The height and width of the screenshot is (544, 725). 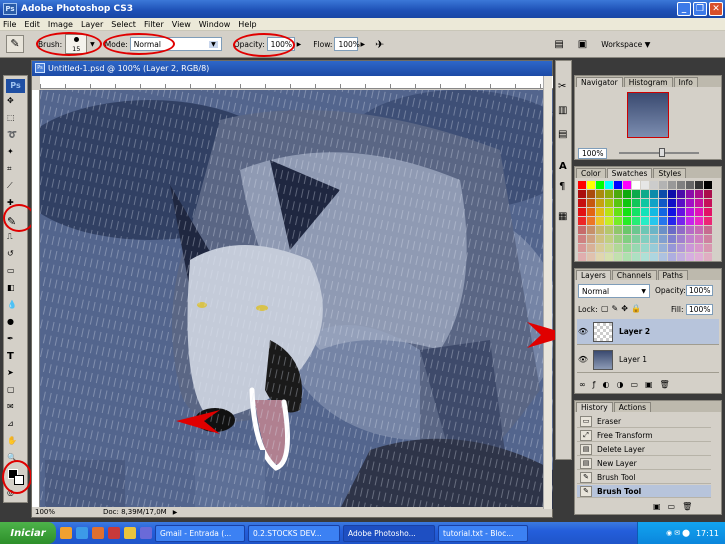 What do you see at coordinates (16, 307) in the screenshot?
I see `blur-tool-icon: 💧` at bounding box center [16, 307].